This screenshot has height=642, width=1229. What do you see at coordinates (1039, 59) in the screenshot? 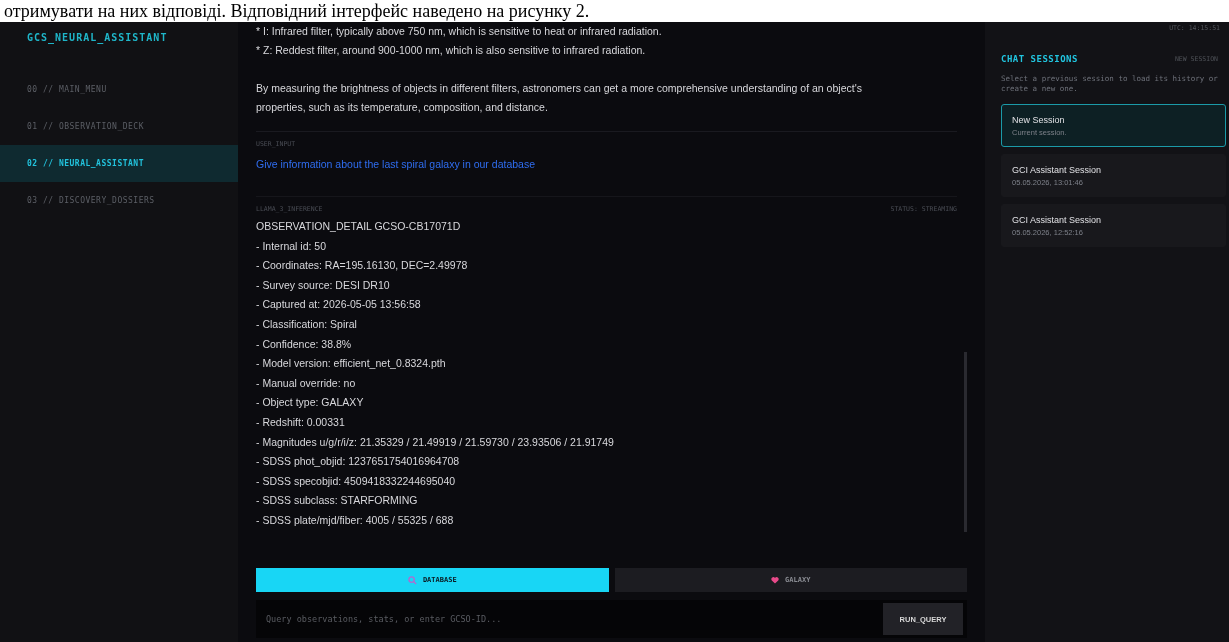
I see `panel-title: CHAT SESSIONS` at bounding box center [1039, 59].